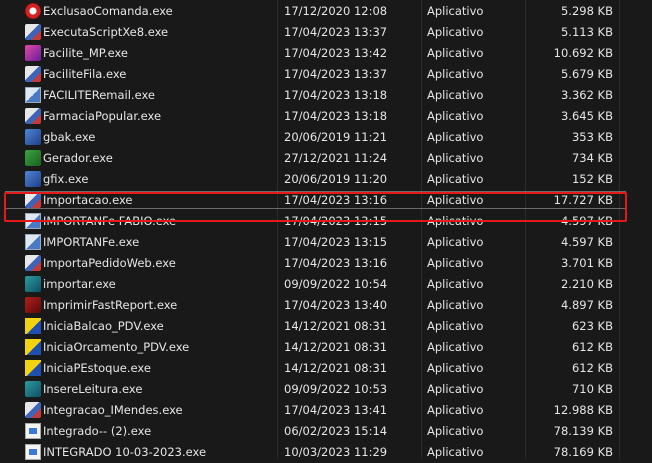 The width and height of the screenshot is (652, 463). Describe the element at coordinates (103, 326) in the screenshot. I see `file-name: IniciaBalcao_PDV.exe` at that location.